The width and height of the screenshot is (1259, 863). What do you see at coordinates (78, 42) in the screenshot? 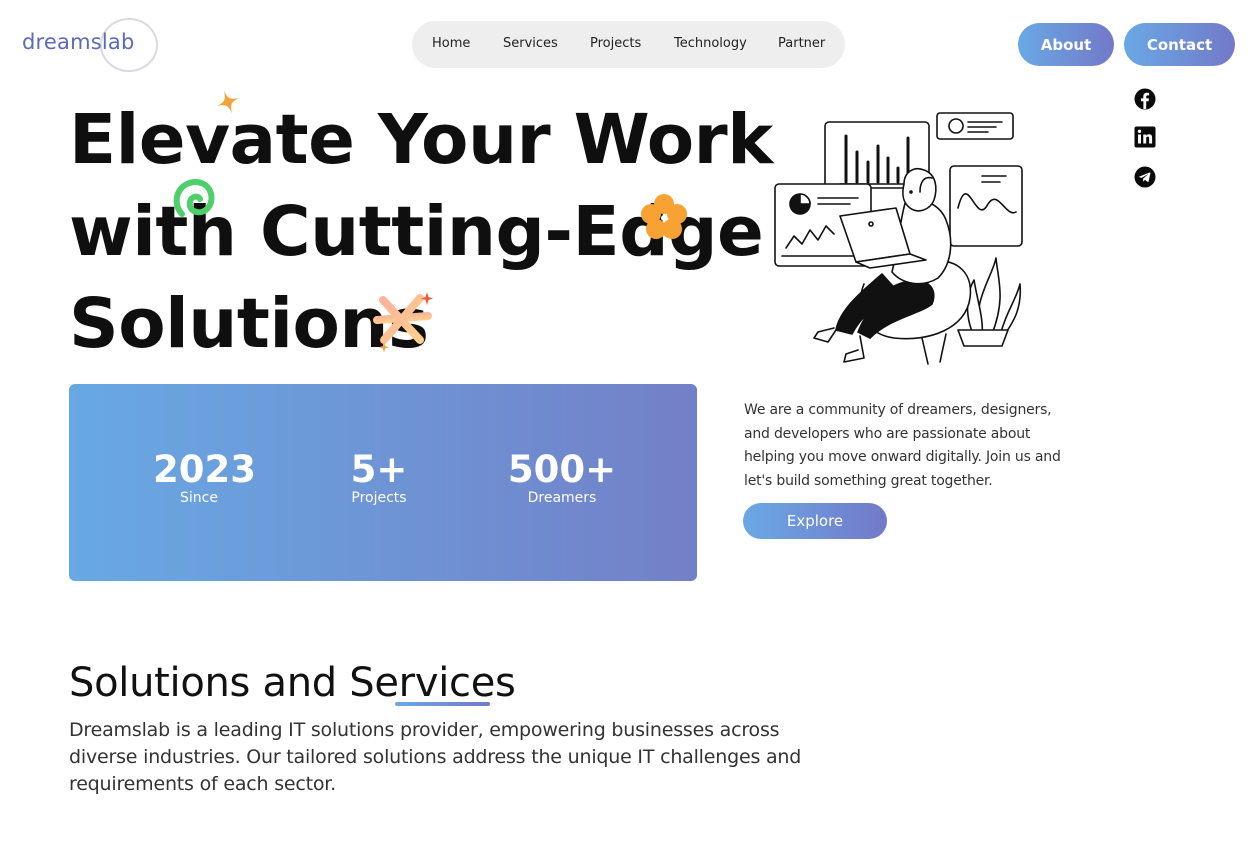
I see `logo-text: dreamslab` at bounding box center [78, 42].